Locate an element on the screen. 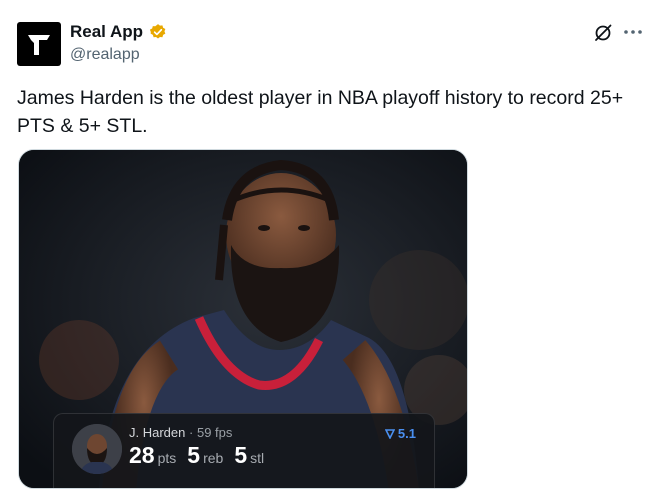 The image size is (660, 489). player-thumbnail is located at coordinates (97, 449).